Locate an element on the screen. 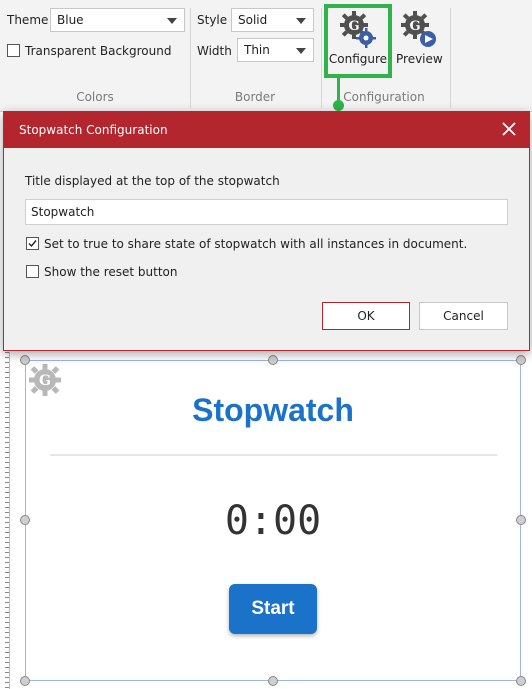 The width and height of the screenshot is (532, 689). ribbon-separator is located at coordinates (450, 58).